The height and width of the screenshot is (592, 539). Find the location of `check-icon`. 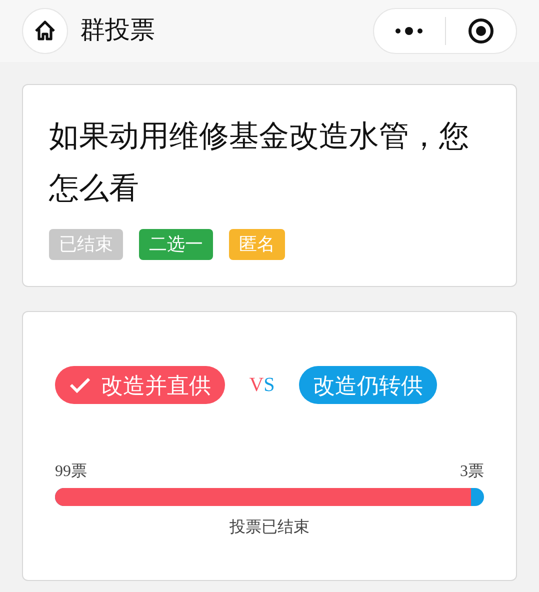

check-icon is located at coordinates (80, 385).